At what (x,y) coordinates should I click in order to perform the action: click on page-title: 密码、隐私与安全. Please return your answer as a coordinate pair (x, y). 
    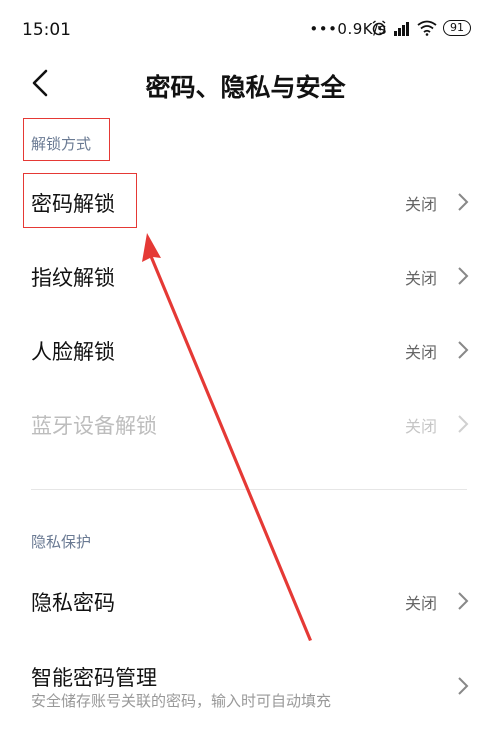
    Looking at the image, I should click on (245, 87).